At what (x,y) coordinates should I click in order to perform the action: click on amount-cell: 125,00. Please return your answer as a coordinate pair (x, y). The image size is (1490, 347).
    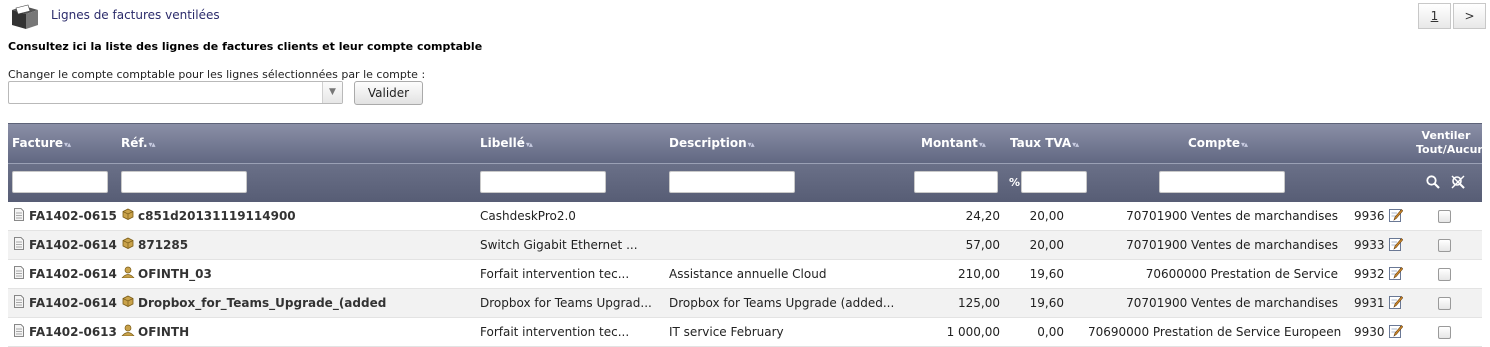
    Looking at the image, I should click on (979, 303).